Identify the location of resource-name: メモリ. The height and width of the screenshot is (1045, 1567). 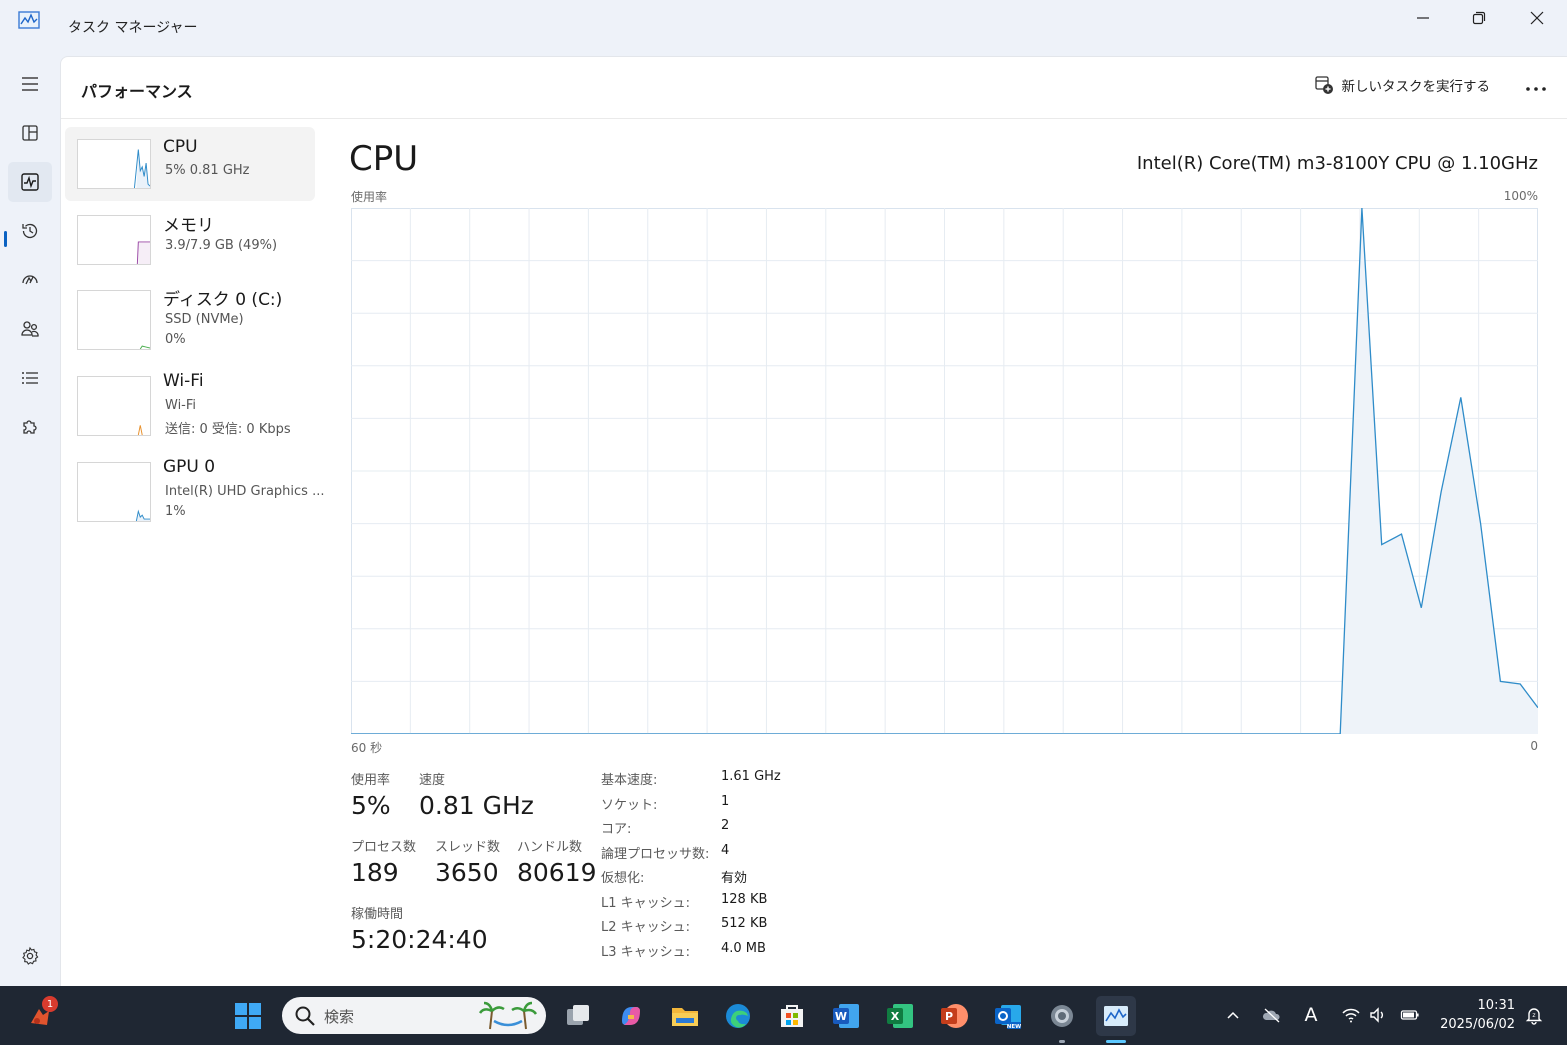
(188, 226).